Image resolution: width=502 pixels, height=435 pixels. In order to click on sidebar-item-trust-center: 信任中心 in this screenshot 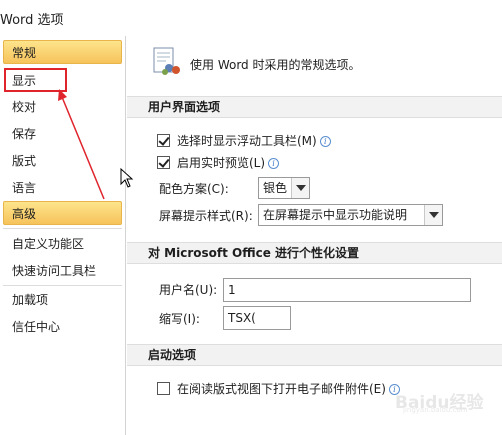, I will do `click(62, 326)`.